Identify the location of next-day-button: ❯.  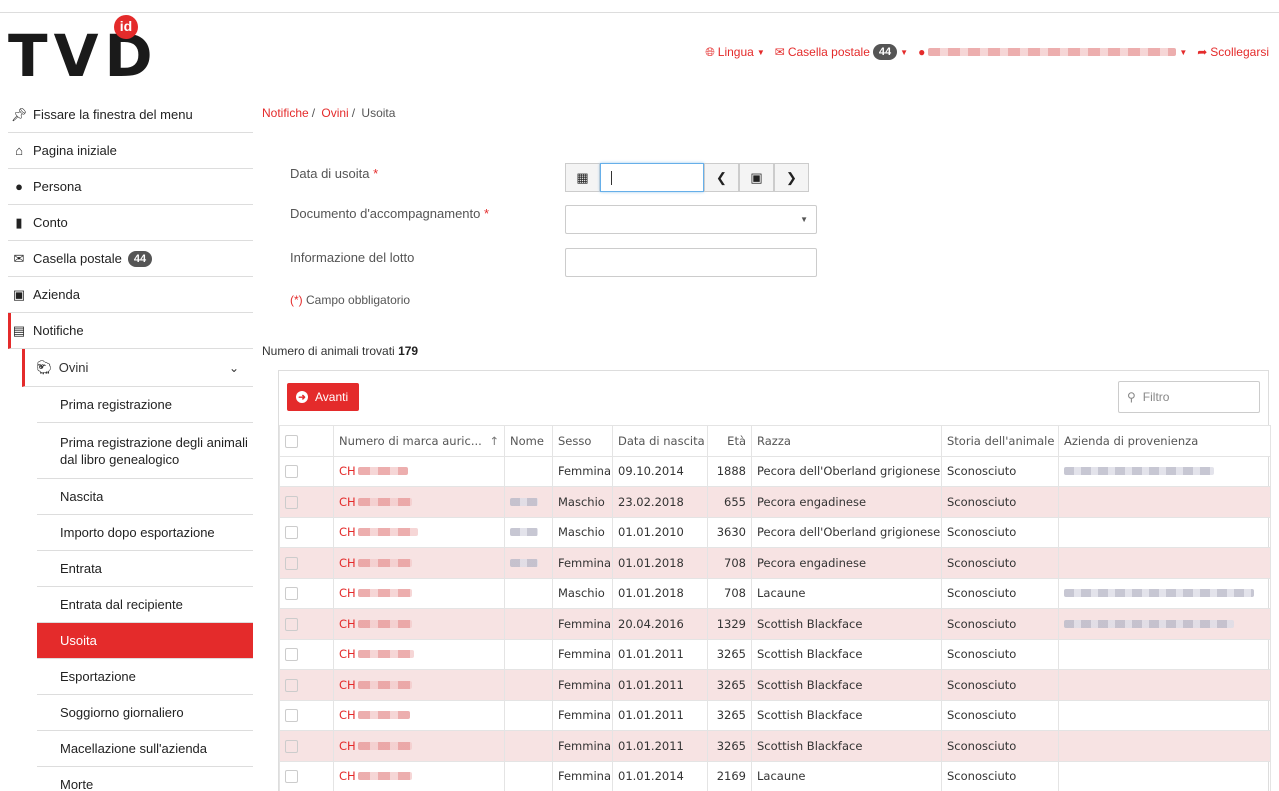
(791, 177).